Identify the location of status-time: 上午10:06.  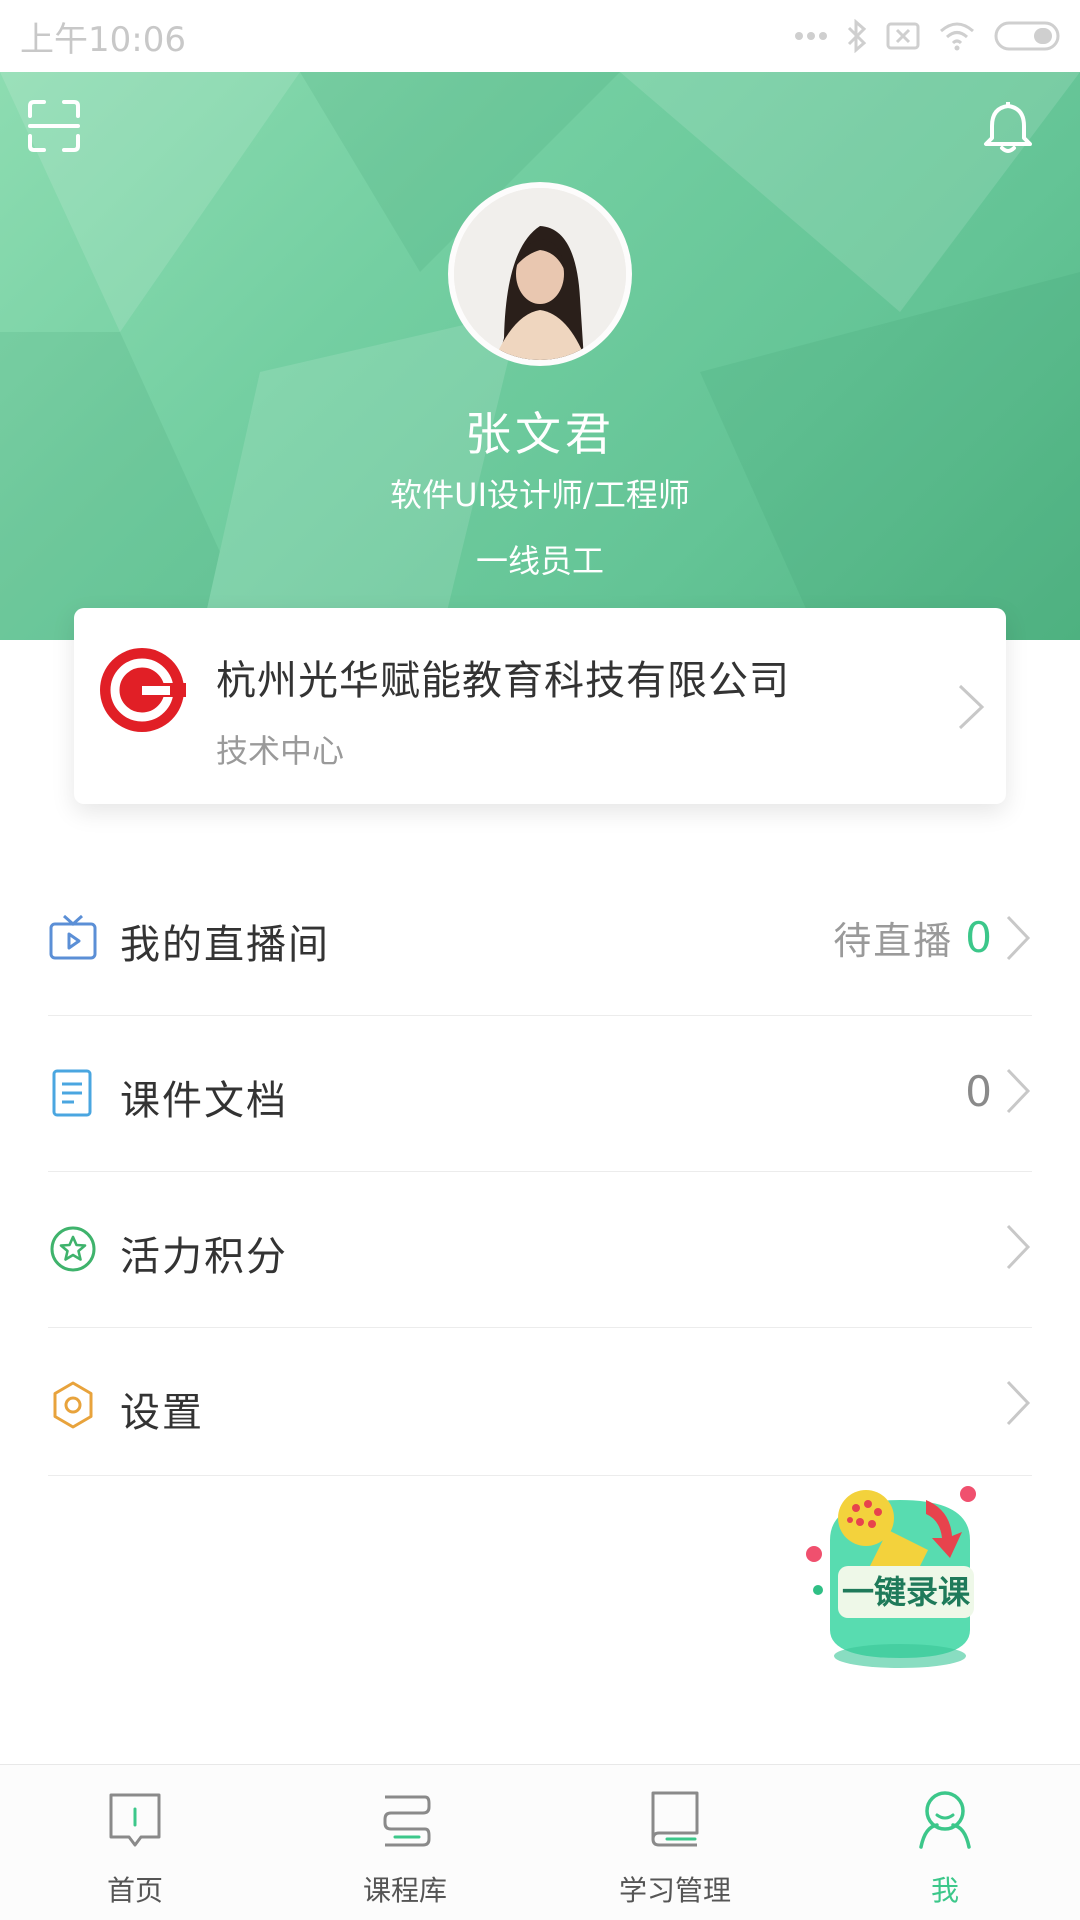
(103, 39).